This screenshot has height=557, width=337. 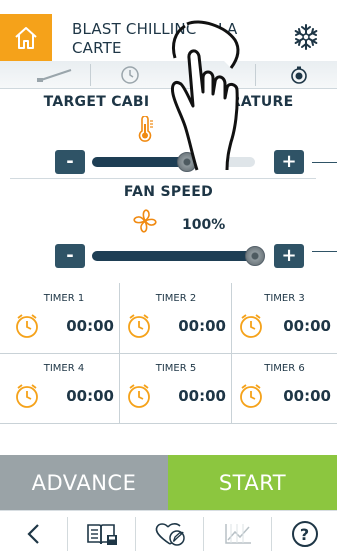 I want to click on help-icon: ?, so click(x=304, y=534).